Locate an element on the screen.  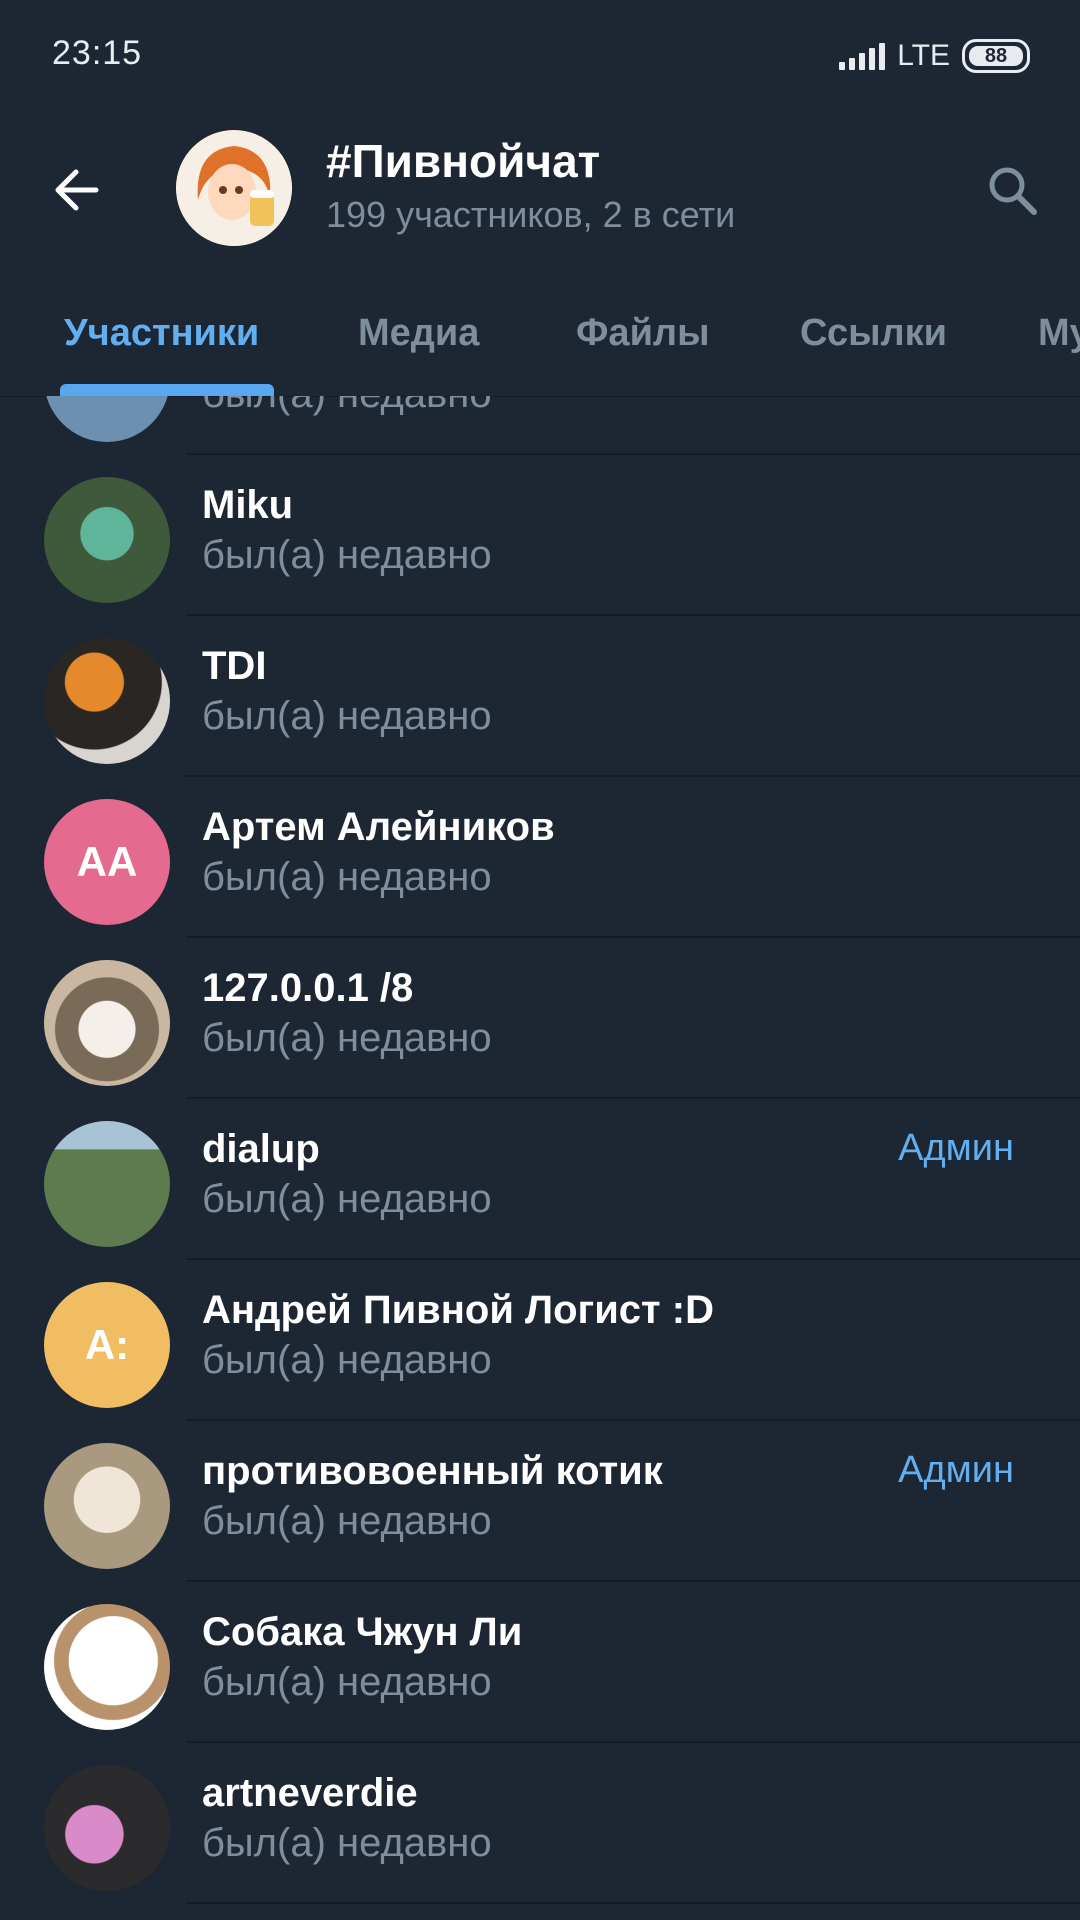
member-name: Miku is located at coordinates (248, 505).